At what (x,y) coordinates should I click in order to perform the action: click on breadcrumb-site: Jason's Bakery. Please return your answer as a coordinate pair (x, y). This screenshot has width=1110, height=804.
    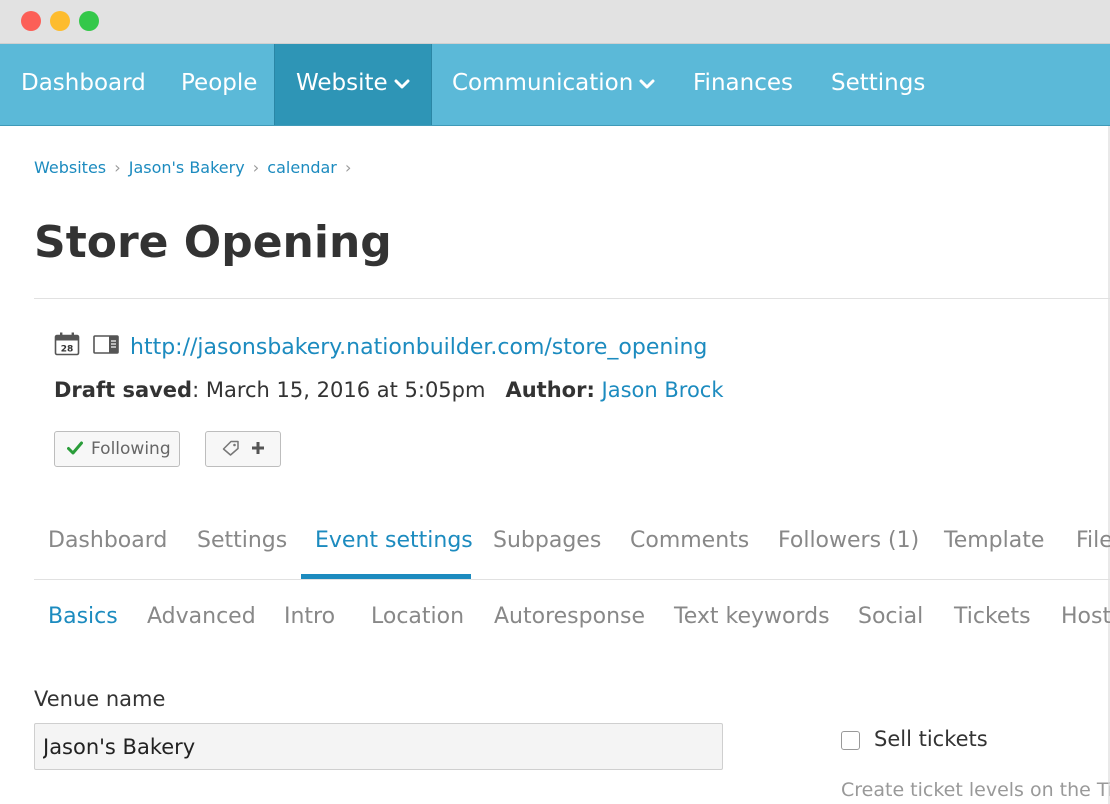
    Looking at the image, I should click on (187, 167).